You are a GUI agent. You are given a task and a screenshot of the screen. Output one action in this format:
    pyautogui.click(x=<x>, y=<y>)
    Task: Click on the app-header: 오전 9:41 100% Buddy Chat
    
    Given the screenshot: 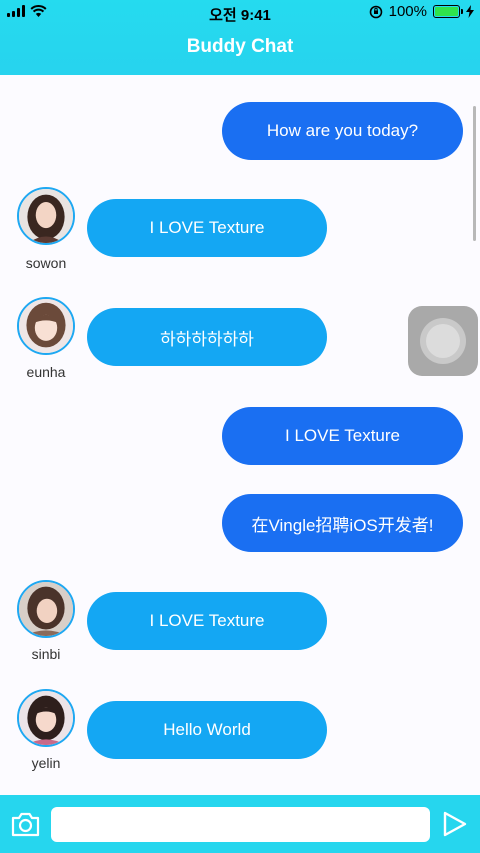 What is the action you would take?
    pyautogui.click(x=240, y=37)
    